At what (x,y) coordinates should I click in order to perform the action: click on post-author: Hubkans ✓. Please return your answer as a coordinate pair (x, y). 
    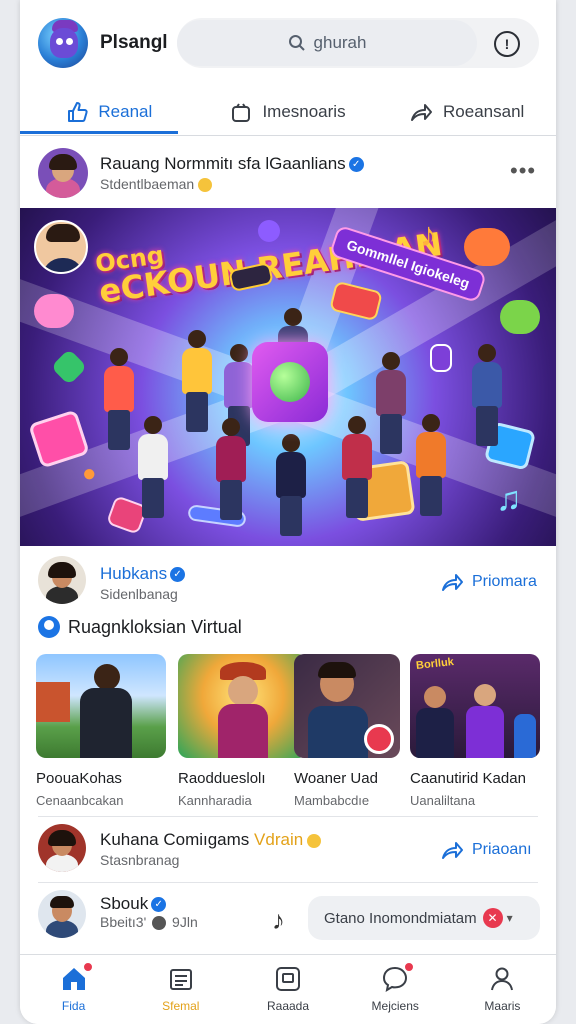
    Looking at the image, I should click on (143, 574).